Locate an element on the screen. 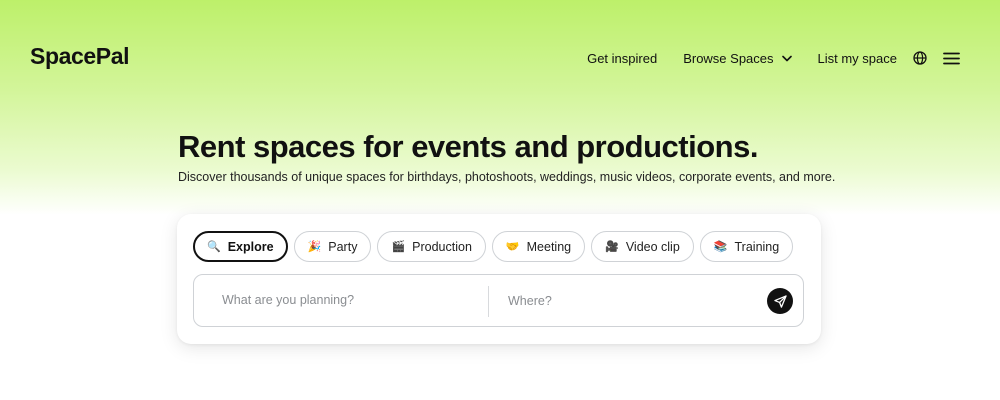 The image size is (1000, 400). send-arrow-icon is located at coordinates (780, 301).